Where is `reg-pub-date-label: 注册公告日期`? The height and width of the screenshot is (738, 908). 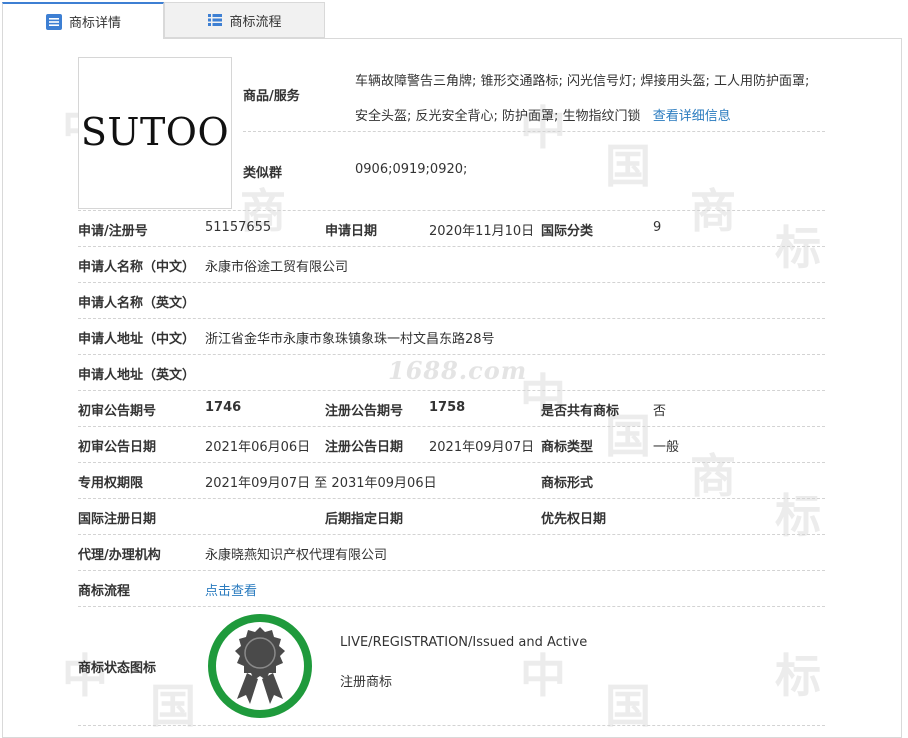
reg-pub-date-label: 注册公告日期 is located at coordinates (364, 447).